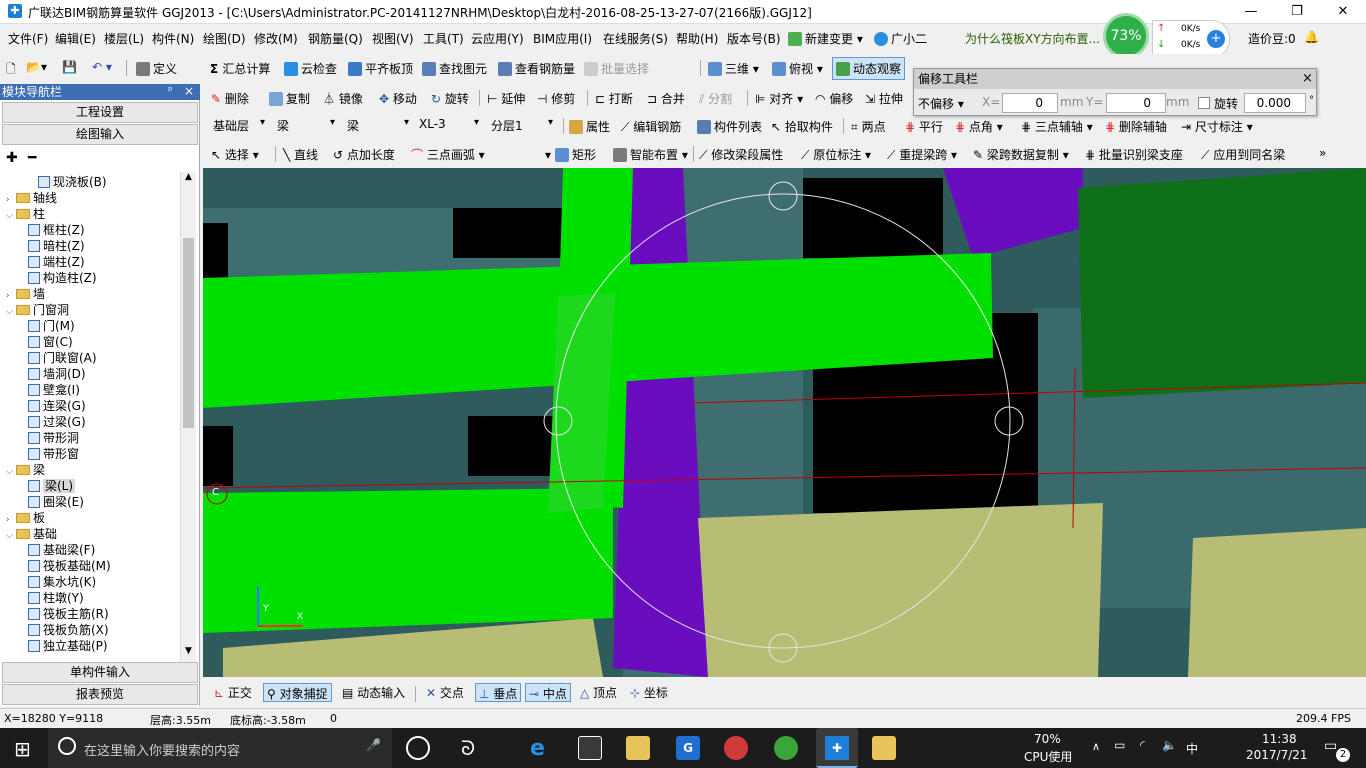  Describe the element at coordinates (62, 358) in the screenshot. I see `tree-item: 门联窗(A)` at that location.